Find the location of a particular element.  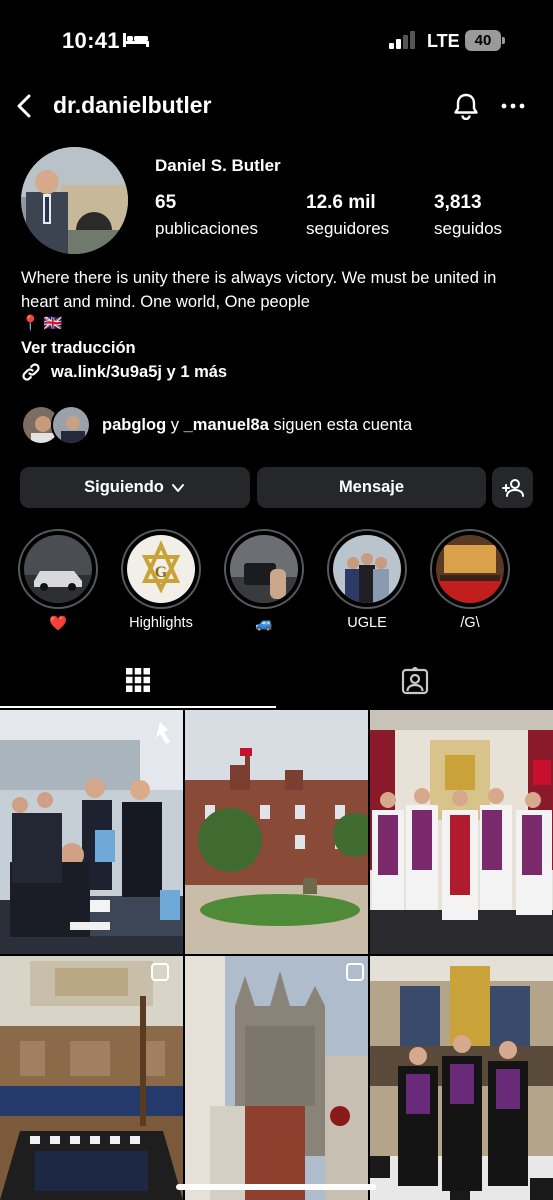

highlight-item: UGLE is located at coordinates (367, 581).